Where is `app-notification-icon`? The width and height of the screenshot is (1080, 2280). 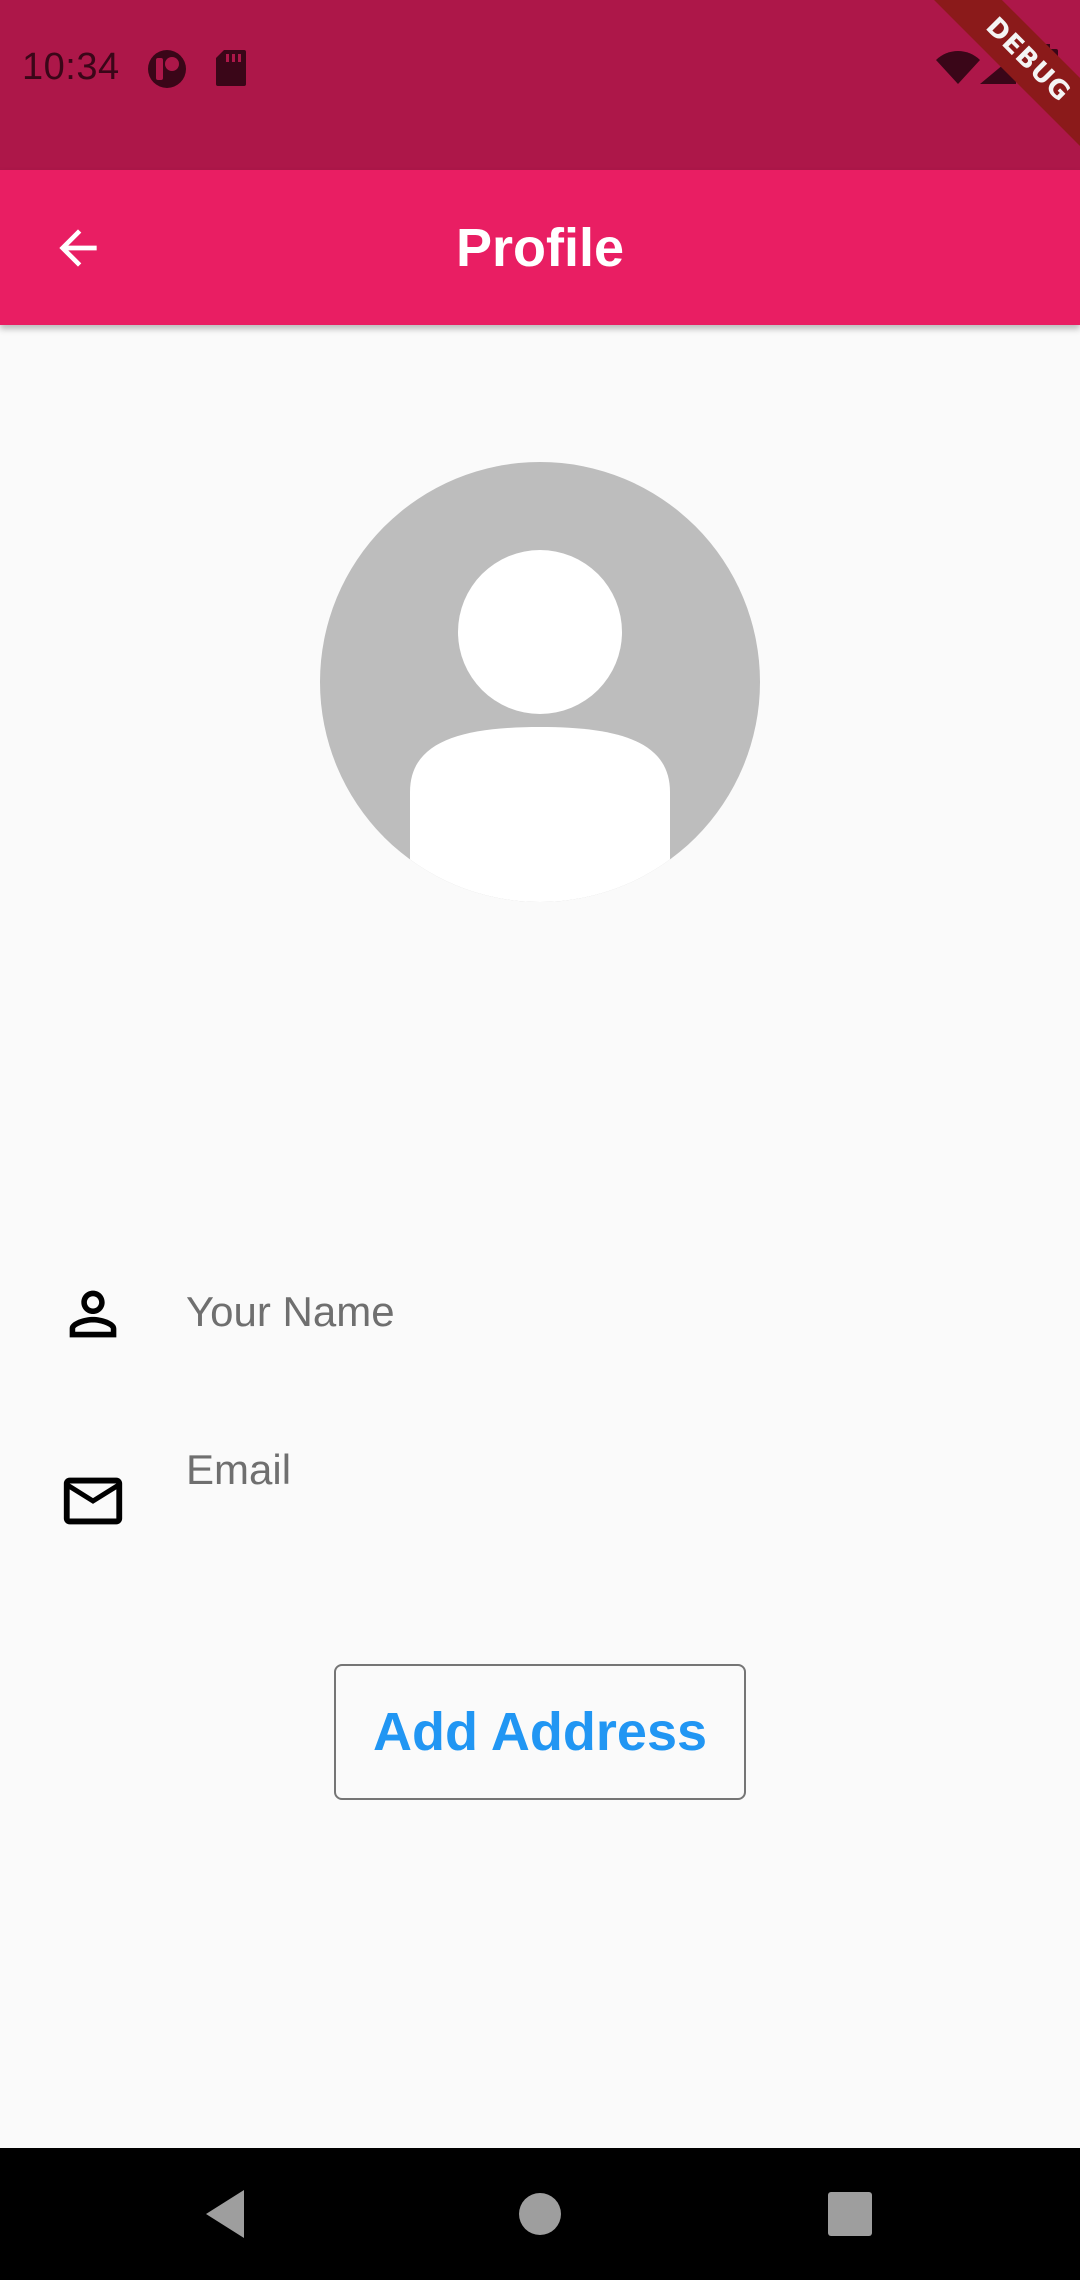 app-notification-icon is located at coordinates (167, 69).